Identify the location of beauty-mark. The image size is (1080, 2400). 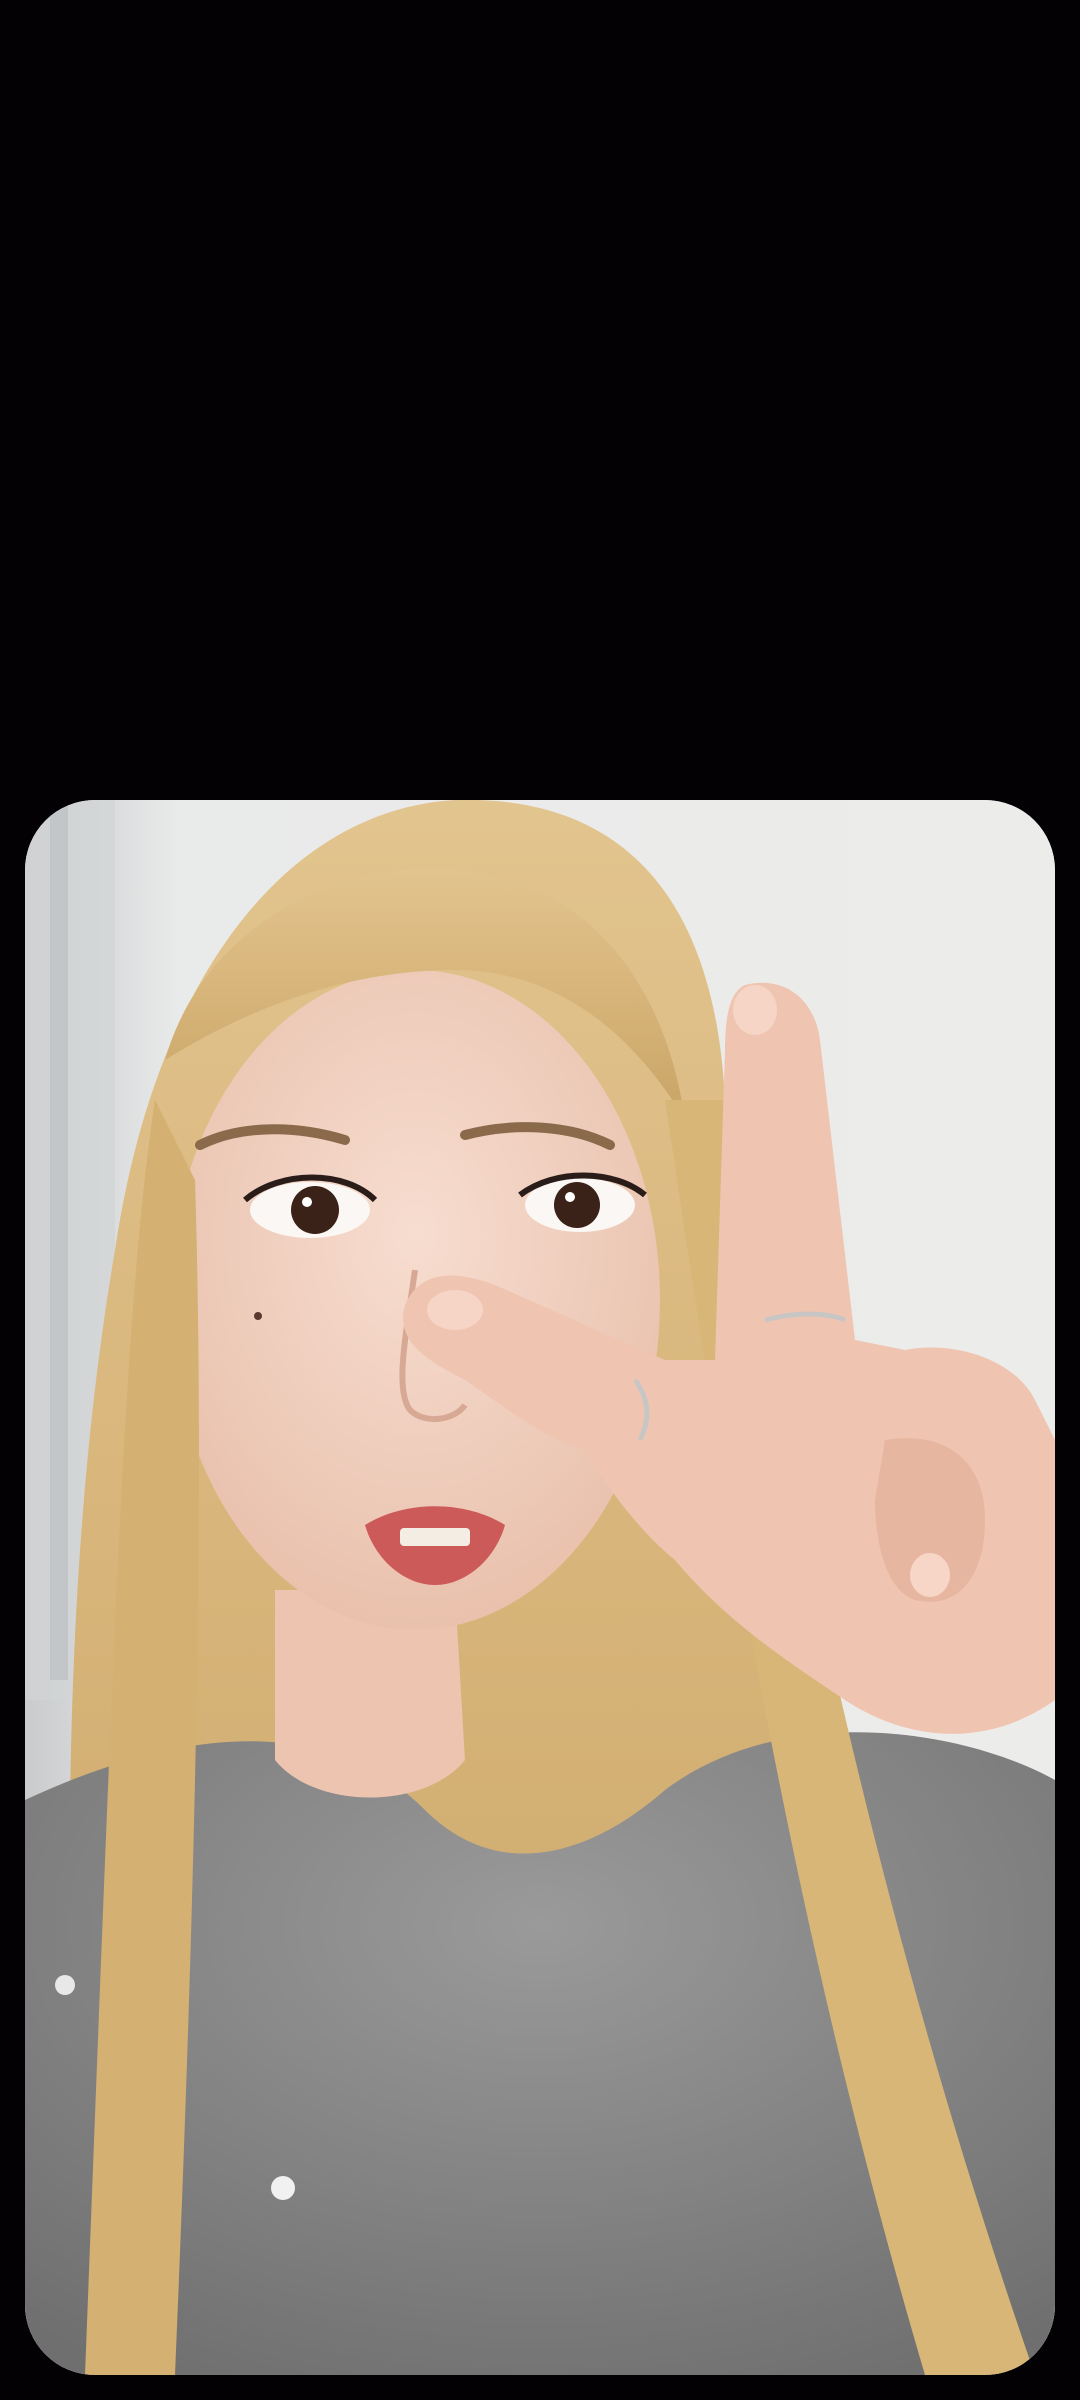
(258, 1316).